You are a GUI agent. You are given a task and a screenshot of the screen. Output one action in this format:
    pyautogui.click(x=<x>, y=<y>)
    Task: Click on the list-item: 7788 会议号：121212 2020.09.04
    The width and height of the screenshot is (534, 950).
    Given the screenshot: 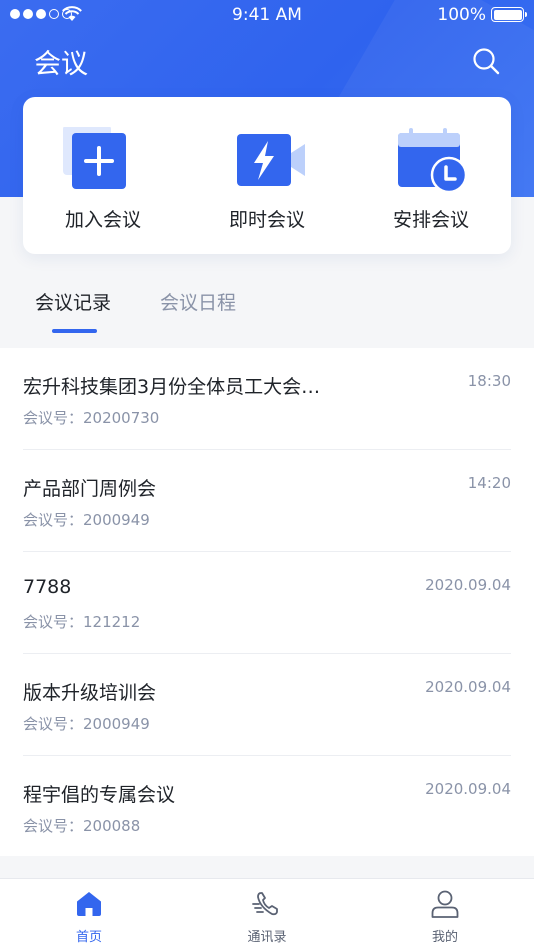 What is the action you would take?
    pyautogui.click(x=267, y=603)
    